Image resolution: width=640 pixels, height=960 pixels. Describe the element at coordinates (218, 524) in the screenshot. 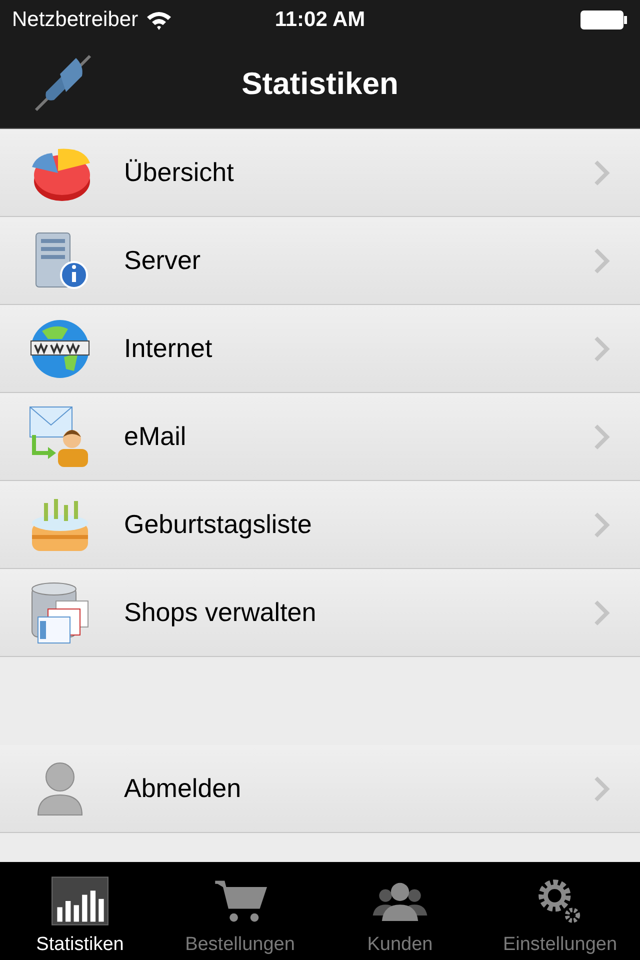

I see `menu-label: Geburtstagsliste` at that location.